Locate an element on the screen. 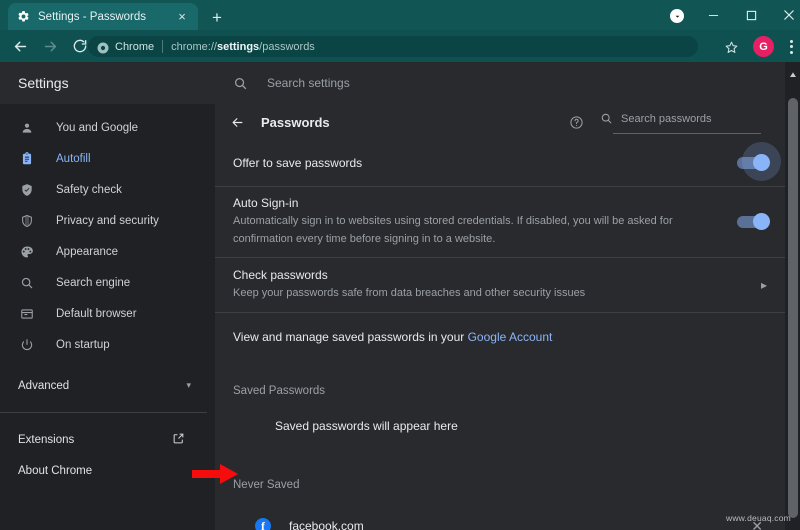 Image resolution: width=800 pixels, height=530 pixels. sidebar-item-on-startup: On startup is located at coordinates (107, 344).